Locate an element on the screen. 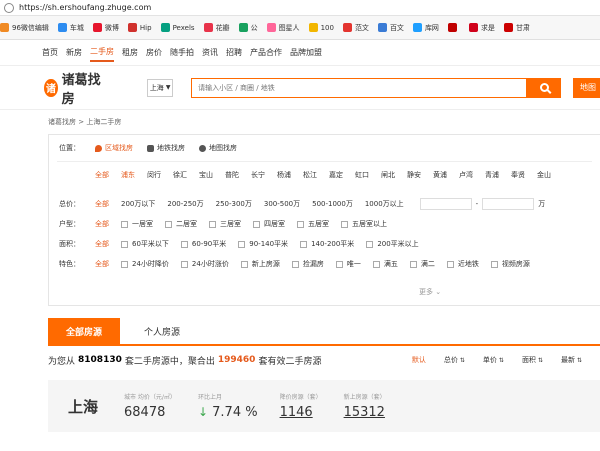 This screenshot has height=451, width=600. bookmark-item: 100 is located at coordinates (321, 27).